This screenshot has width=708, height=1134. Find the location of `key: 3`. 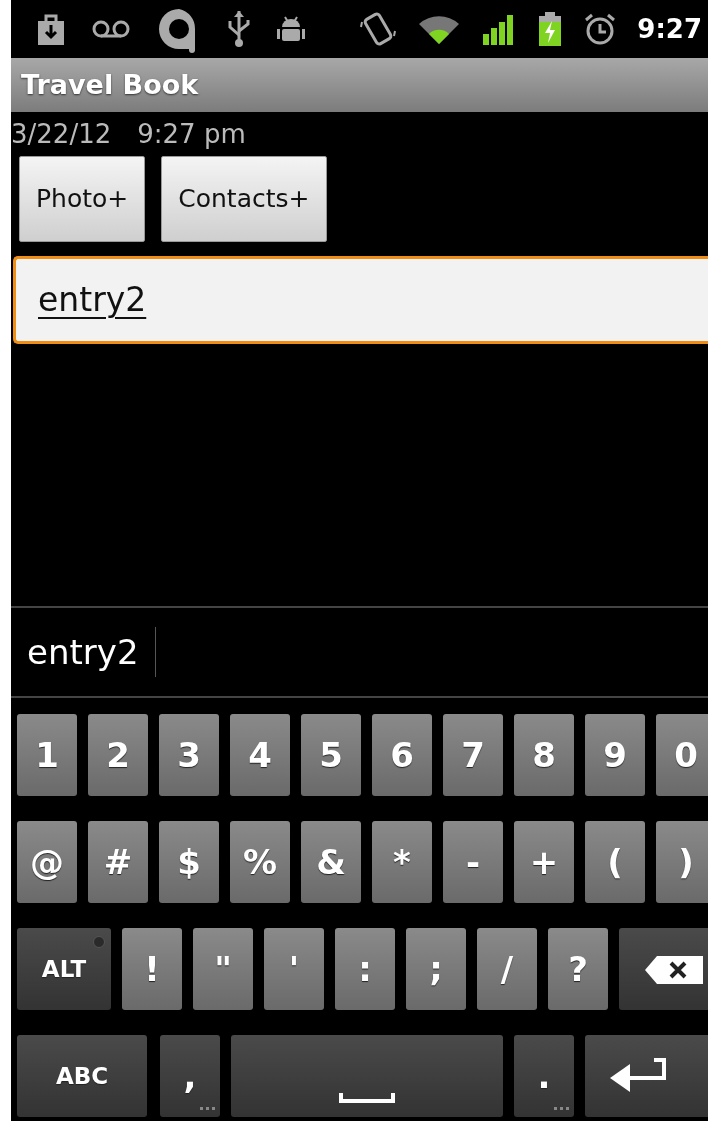

key: 3 is located at coordinates (189, 755).